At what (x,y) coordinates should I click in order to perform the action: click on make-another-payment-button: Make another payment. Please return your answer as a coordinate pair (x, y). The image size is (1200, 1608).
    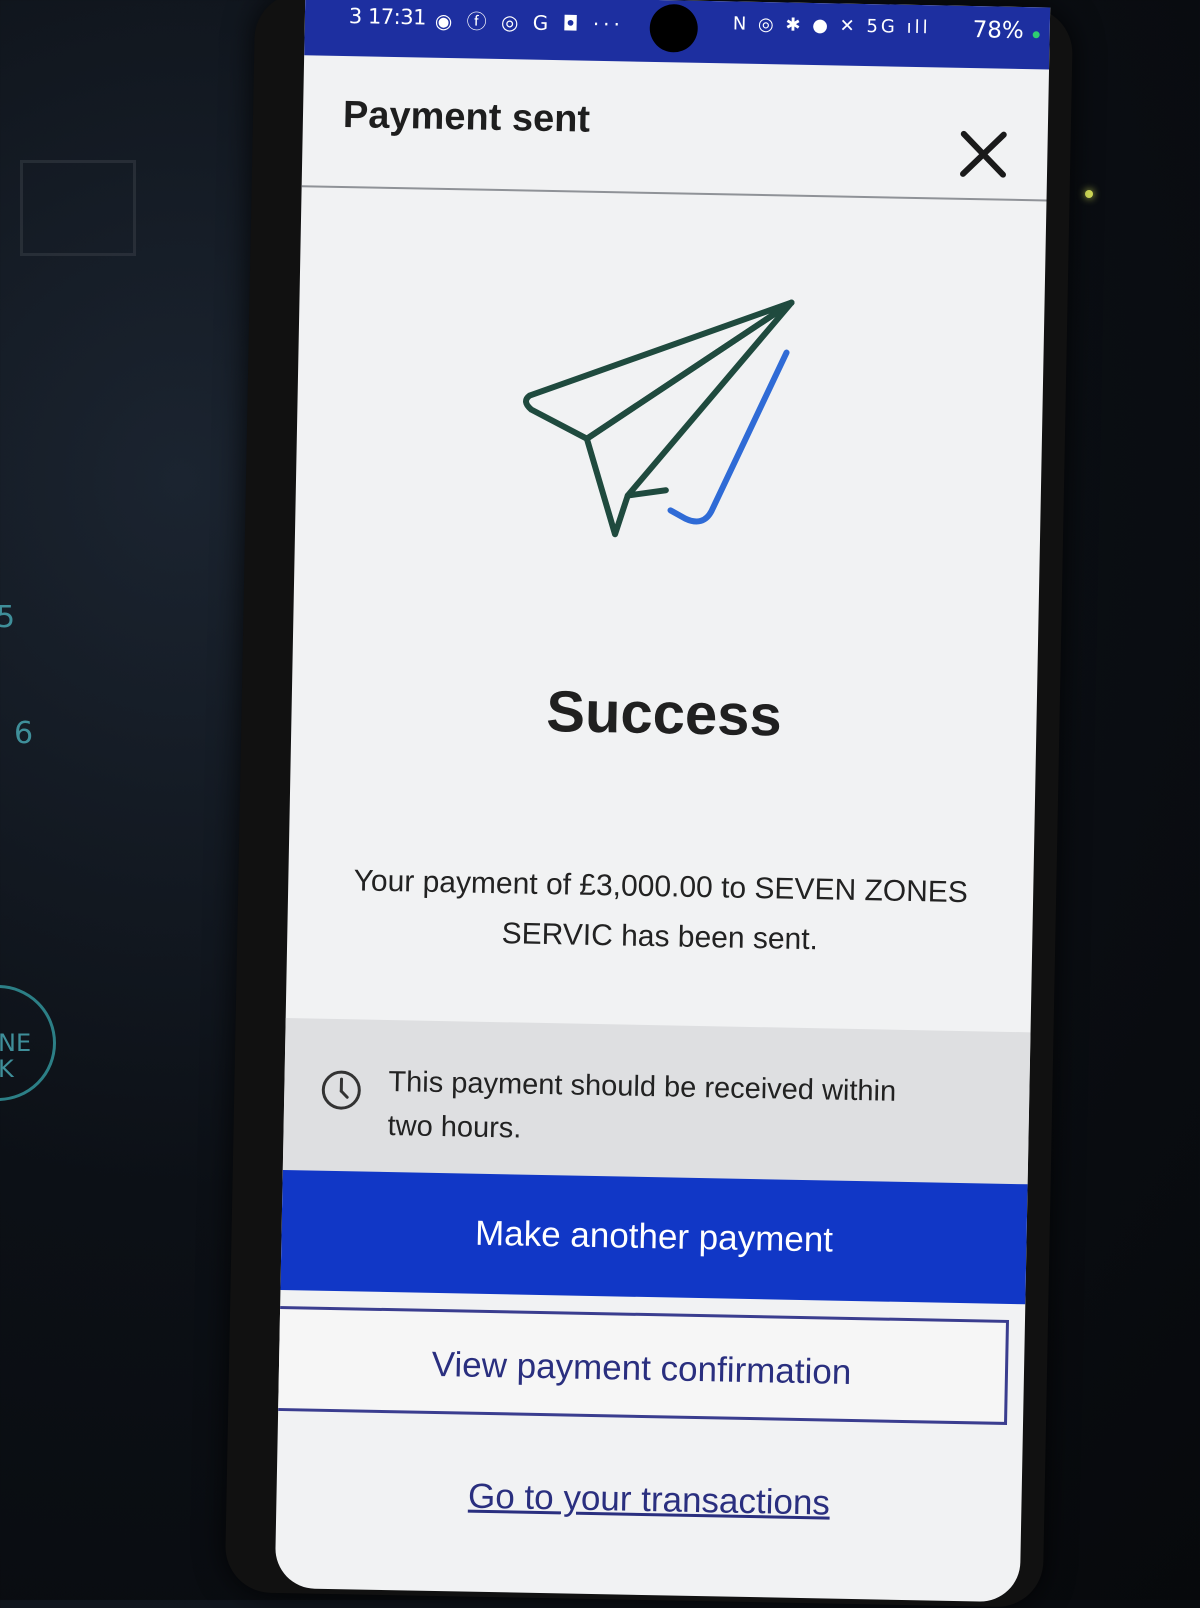
    Looking at the image, I should click on (653, 1237).